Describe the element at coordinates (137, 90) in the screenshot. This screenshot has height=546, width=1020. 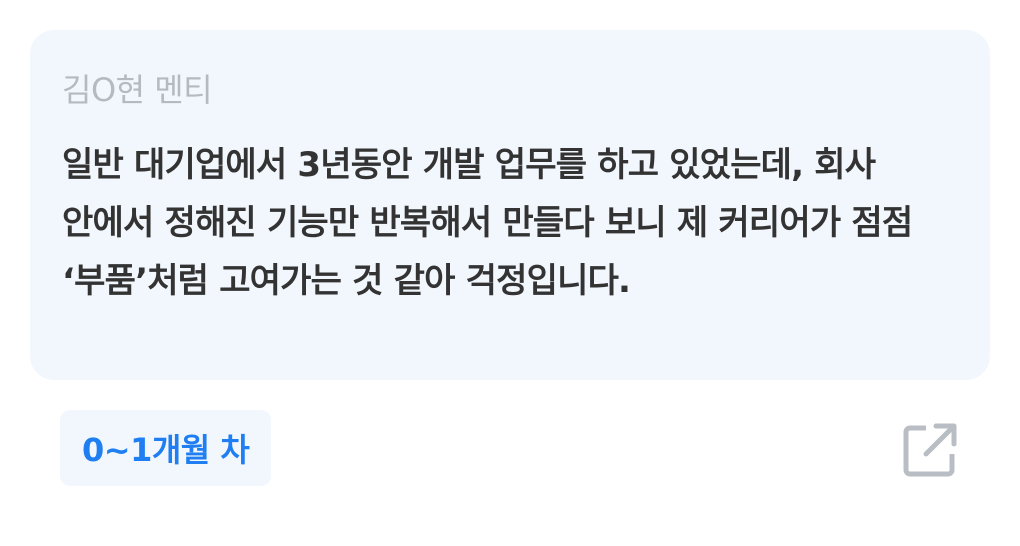
I see `mentee-name: 김O현 멘티` at that location.